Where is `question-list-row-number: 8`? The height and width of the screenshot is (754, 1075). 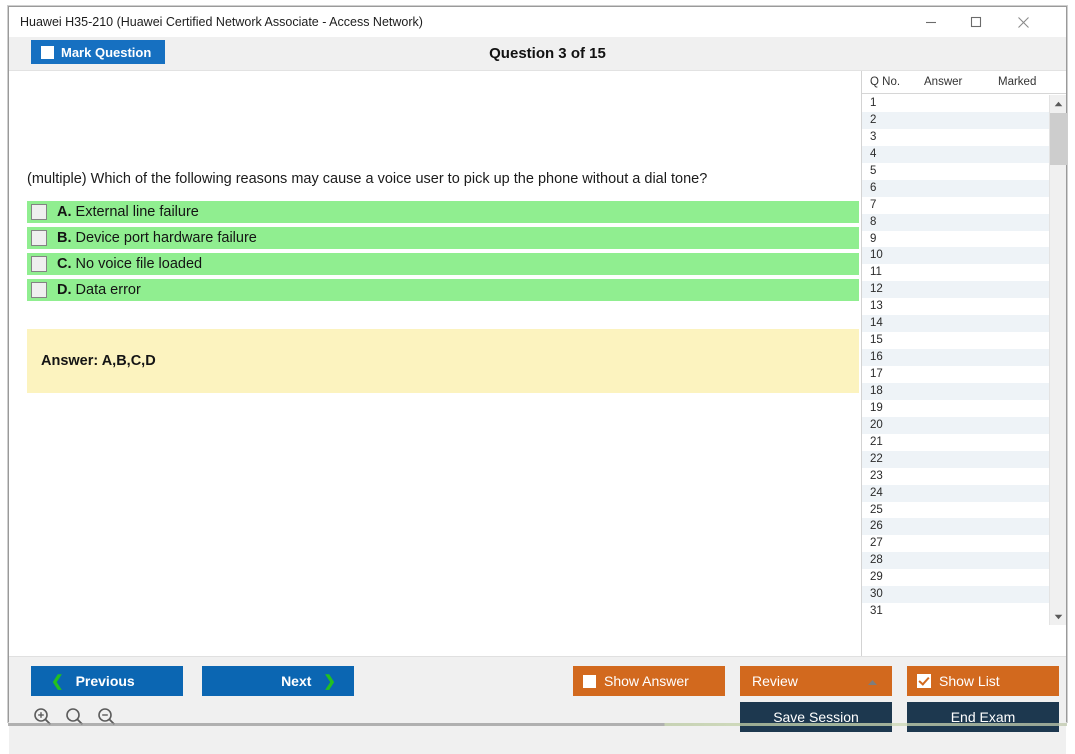 question-list-row-number: 8 is located at coordinates (873, 221).